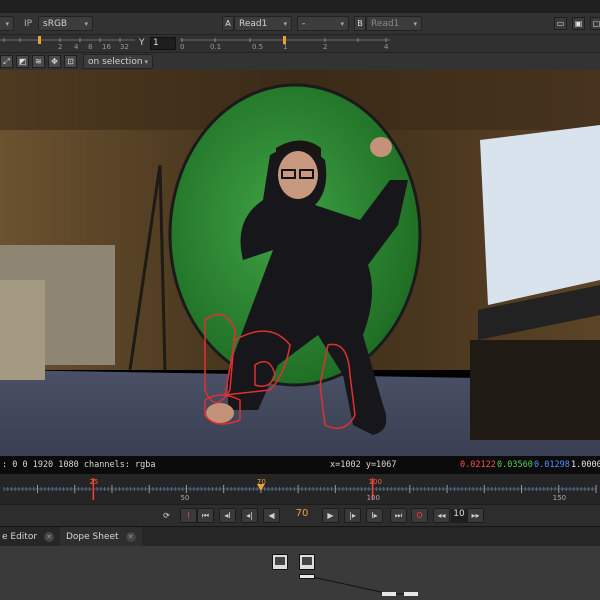 The image size is (600, 600). Describe the element at coordinates (323, 23) in the screenshot. I see `compare-operation-dropdown: - ▾` at that location.